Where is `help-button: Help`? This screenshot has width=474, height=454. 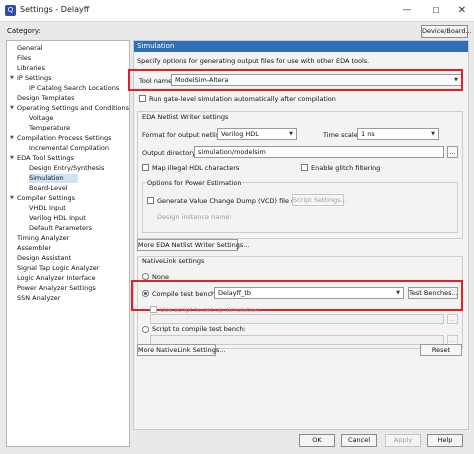 help-button: Help is located at coordinates (445, 440).